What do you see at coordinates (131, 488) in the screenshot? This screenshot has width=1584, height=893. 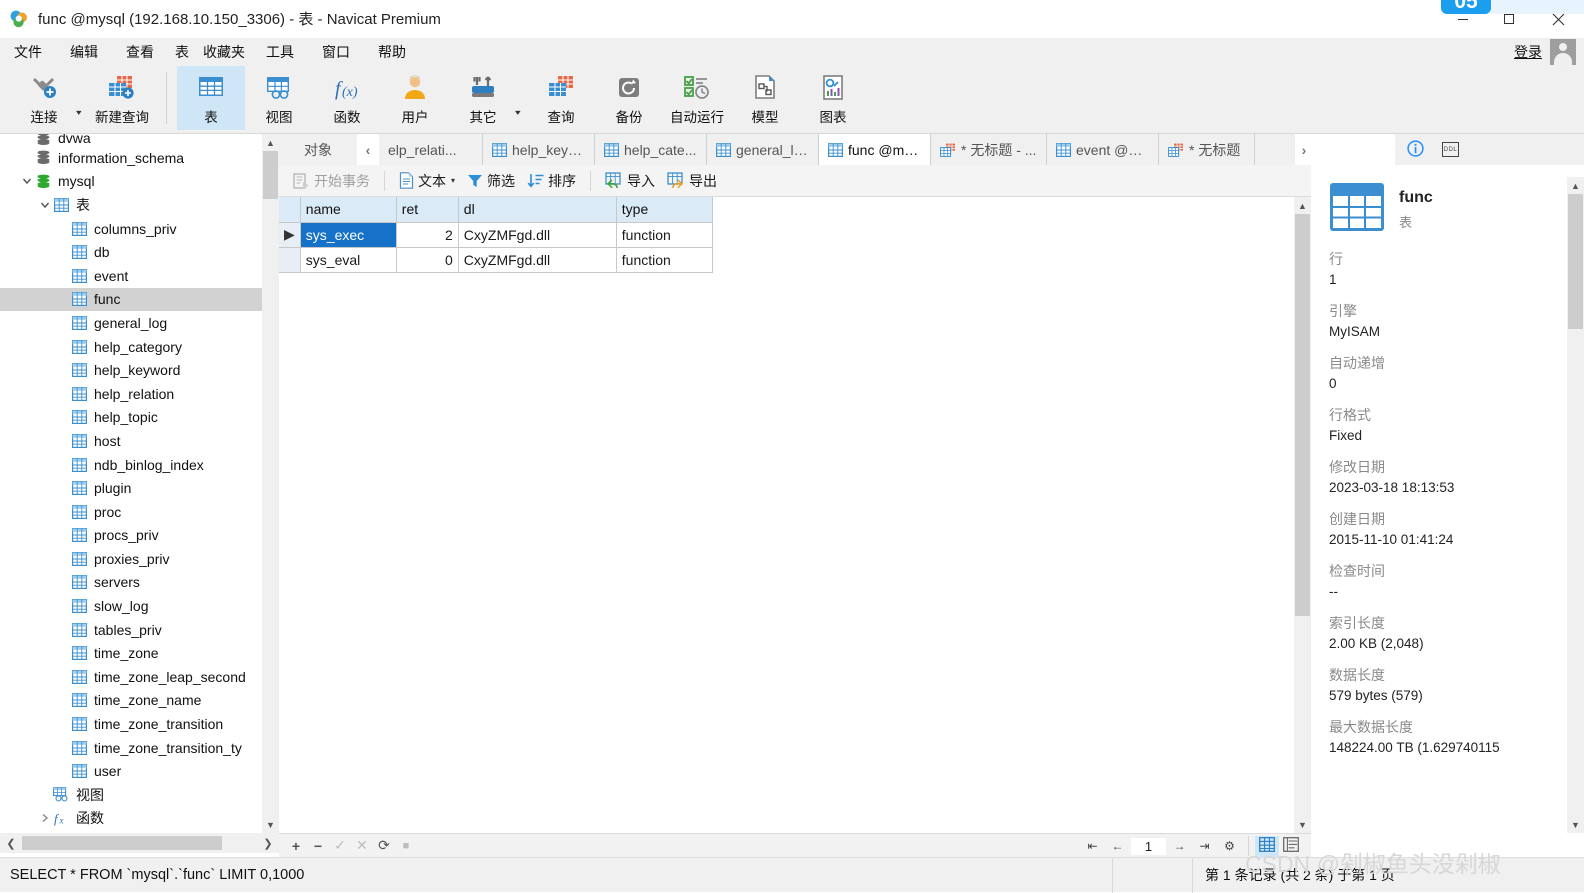 I see `tree-item-plugin: plugin` at bounding box center [131, 488].